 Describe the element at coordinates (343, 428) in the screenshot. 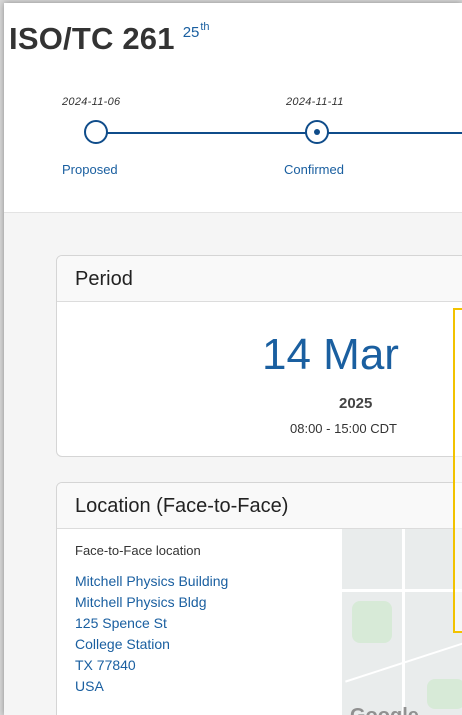

I see `period-time: 08:00 - 15:00 CDT` at that location.